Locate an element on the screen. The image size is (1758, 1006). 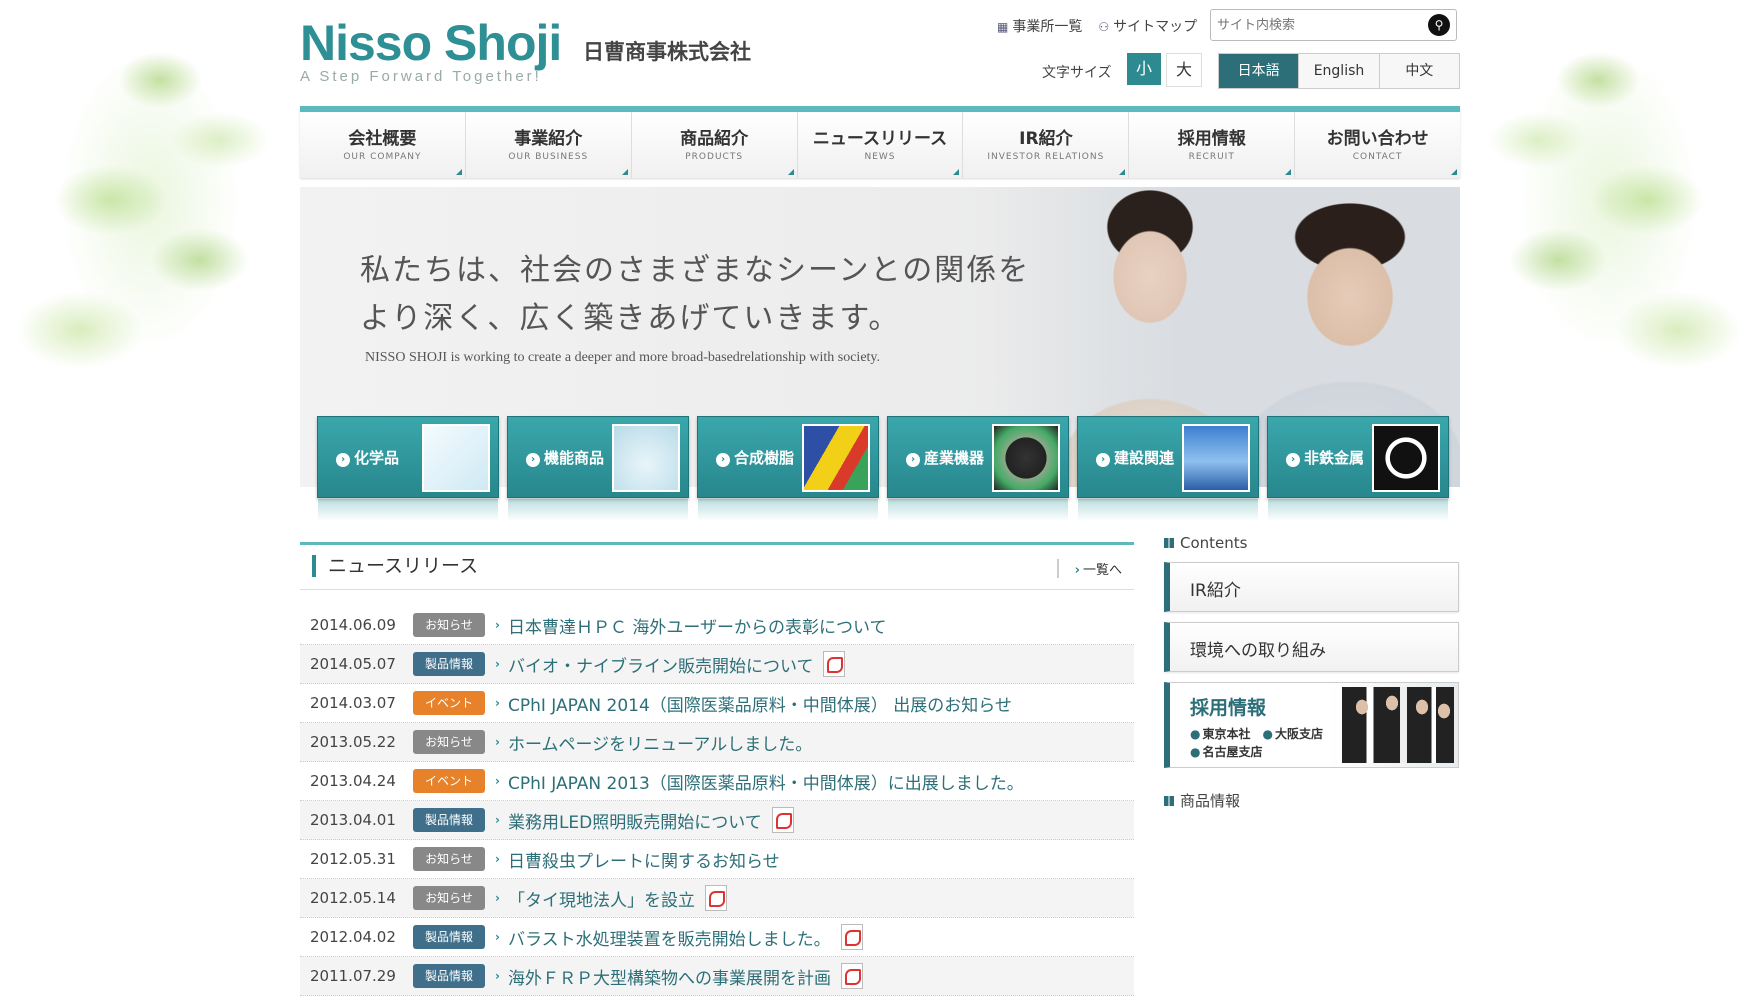
office-osaka: 大阪支店 is located at coordinates (1293, 734).